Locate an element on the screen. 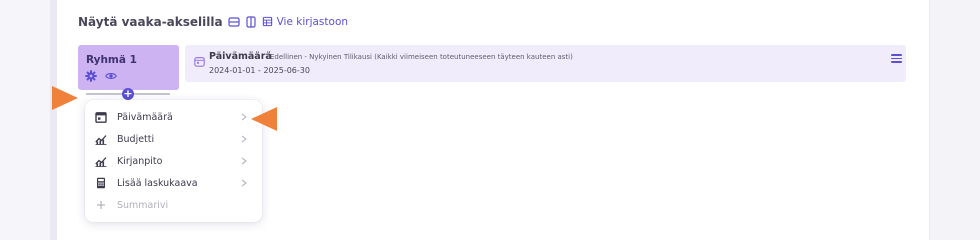  date-filter-title: Päivämäärä is located at coordinates (240, 56).